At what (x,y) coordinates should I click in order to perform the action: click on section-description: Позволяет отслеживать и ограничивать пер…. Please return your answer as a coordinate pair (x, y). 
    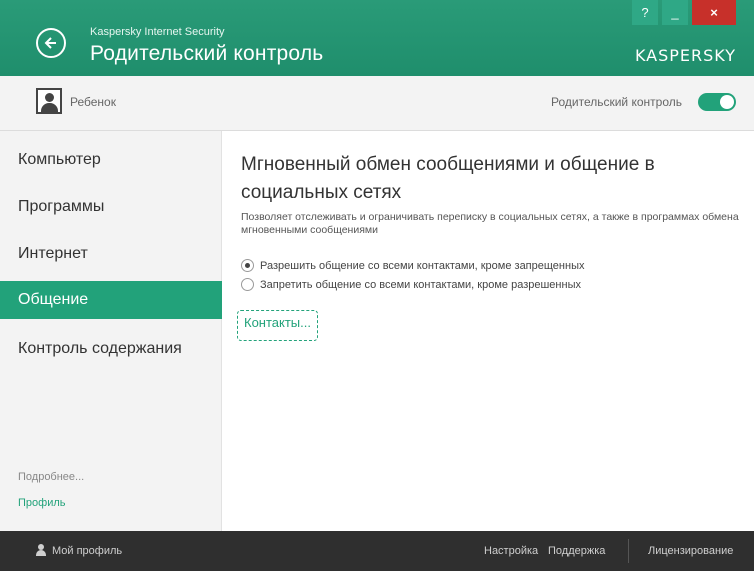
    Looking at the image, I should click on (490, 223).